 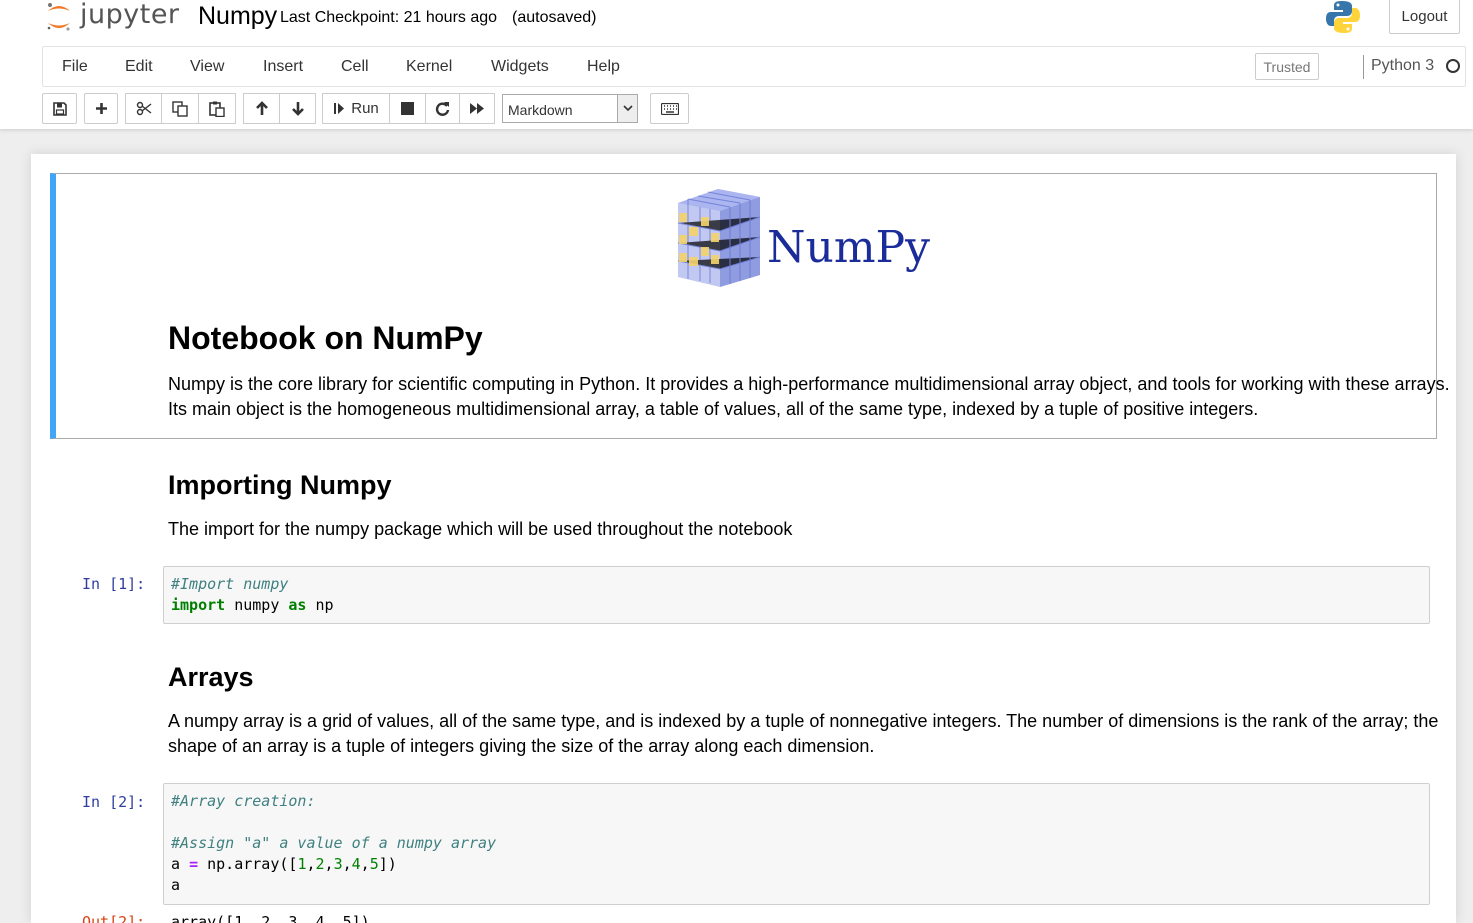 I want to click on jupyter-ring-icon, so click(x=58, y=17).